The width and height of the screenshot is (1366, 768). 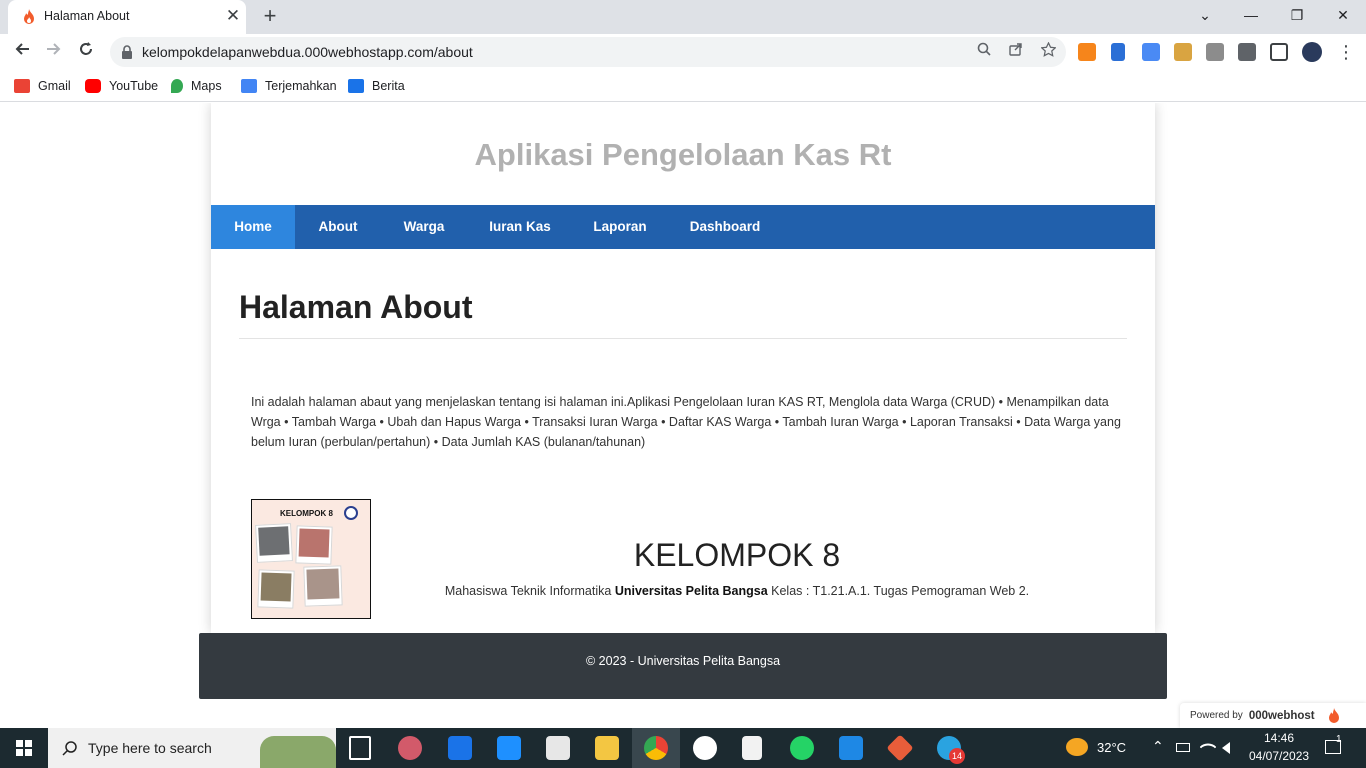 I want to click on reload-button, so click(x=86, y=52).